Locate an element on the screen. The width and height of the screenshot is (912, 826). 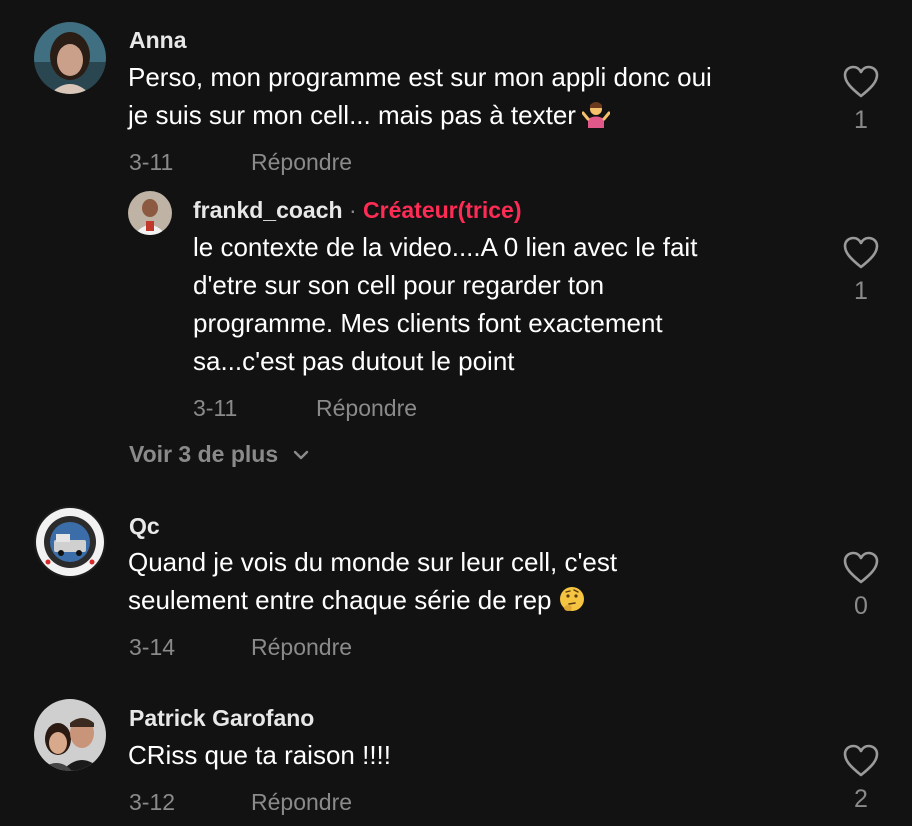
comment-date: 3-14 is located at coordinates (152, 647).